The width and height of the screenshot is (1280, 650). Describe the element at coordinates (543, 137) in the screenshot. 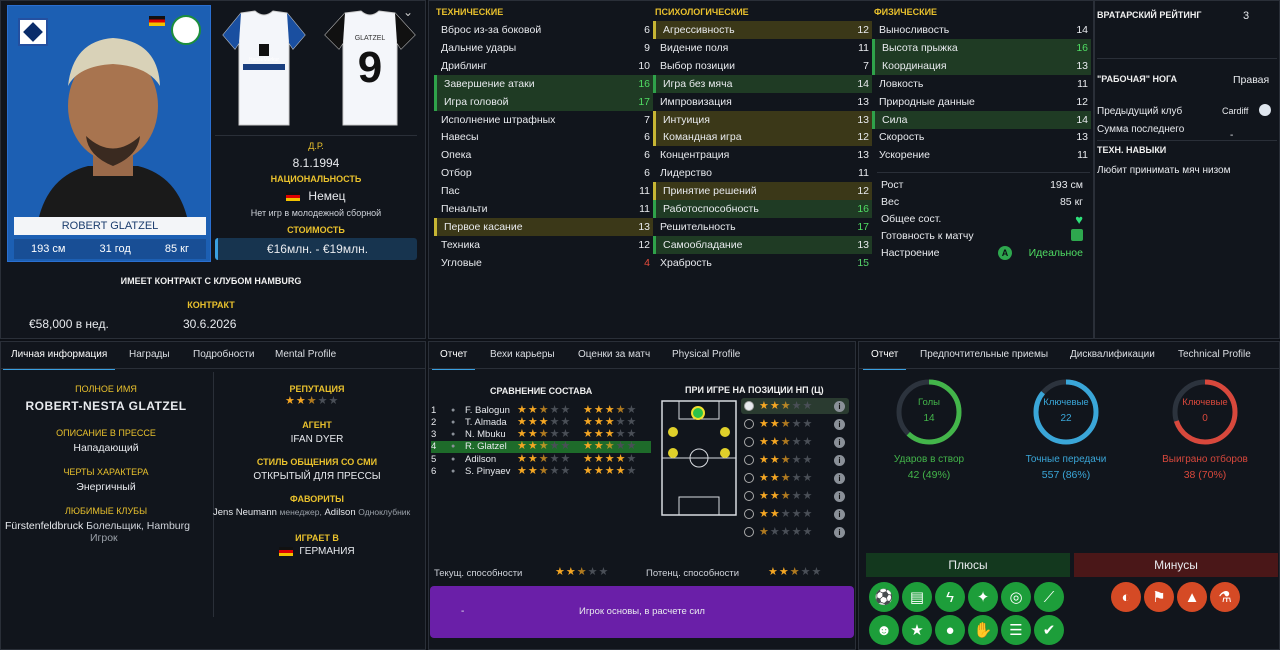

I see `attribute-row: Навесы 6` at that location.